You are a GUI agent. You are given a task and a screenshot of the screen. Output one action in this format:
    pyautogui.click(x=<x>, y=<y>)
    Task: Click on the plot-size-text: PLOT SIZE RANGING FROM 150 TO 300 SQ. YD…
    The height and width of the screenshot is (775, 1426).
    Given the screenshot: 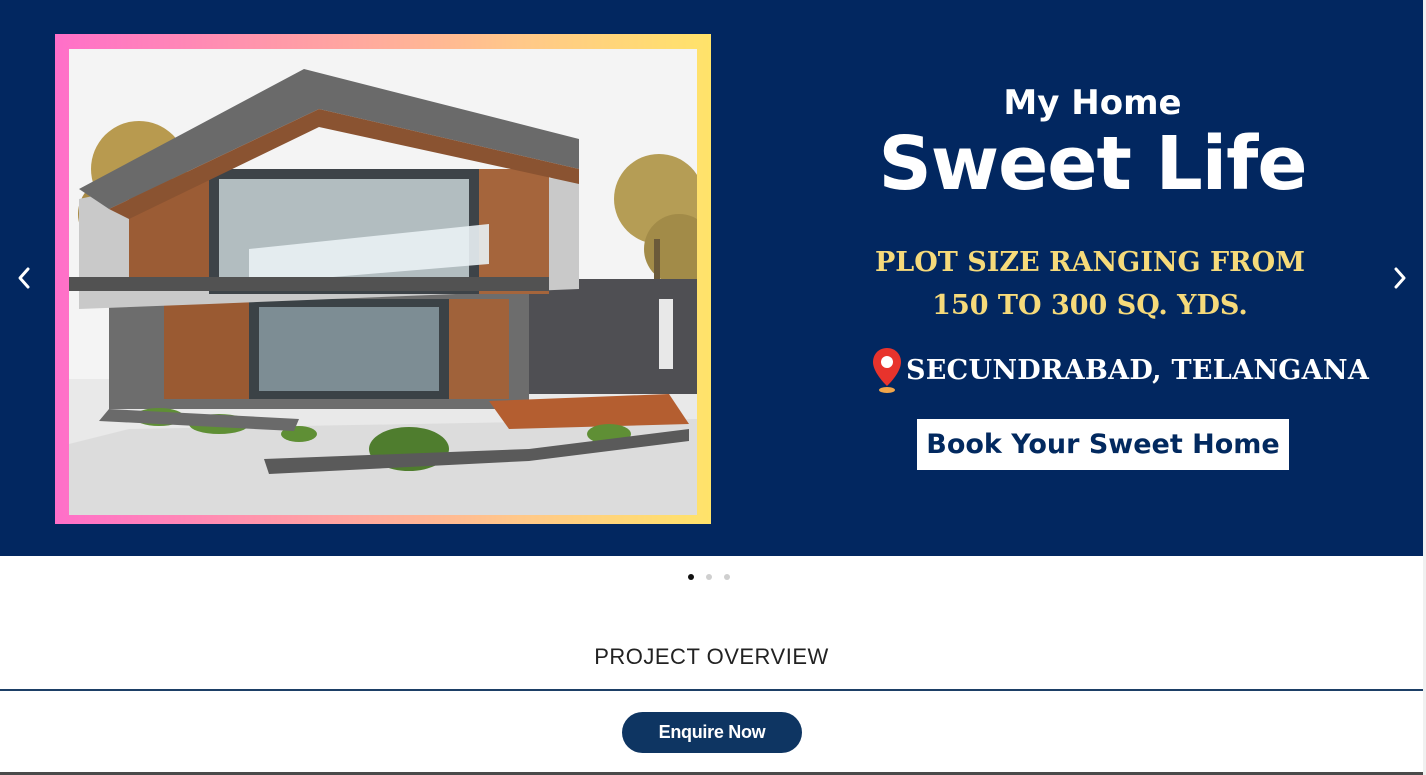 What is the action you would take?
    pyautogui.click(x=1090, y=284)
    